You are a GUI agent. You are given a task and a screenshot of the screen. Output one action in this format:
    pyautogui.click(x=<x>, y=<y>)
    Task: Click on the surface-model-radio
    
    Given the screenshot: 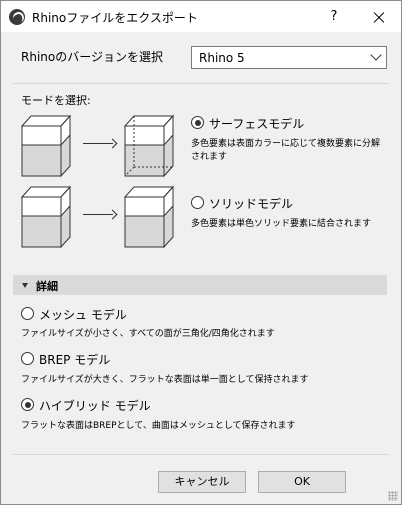 What is the action you would take?
    pyautogui.click(x=197, y=122)
    